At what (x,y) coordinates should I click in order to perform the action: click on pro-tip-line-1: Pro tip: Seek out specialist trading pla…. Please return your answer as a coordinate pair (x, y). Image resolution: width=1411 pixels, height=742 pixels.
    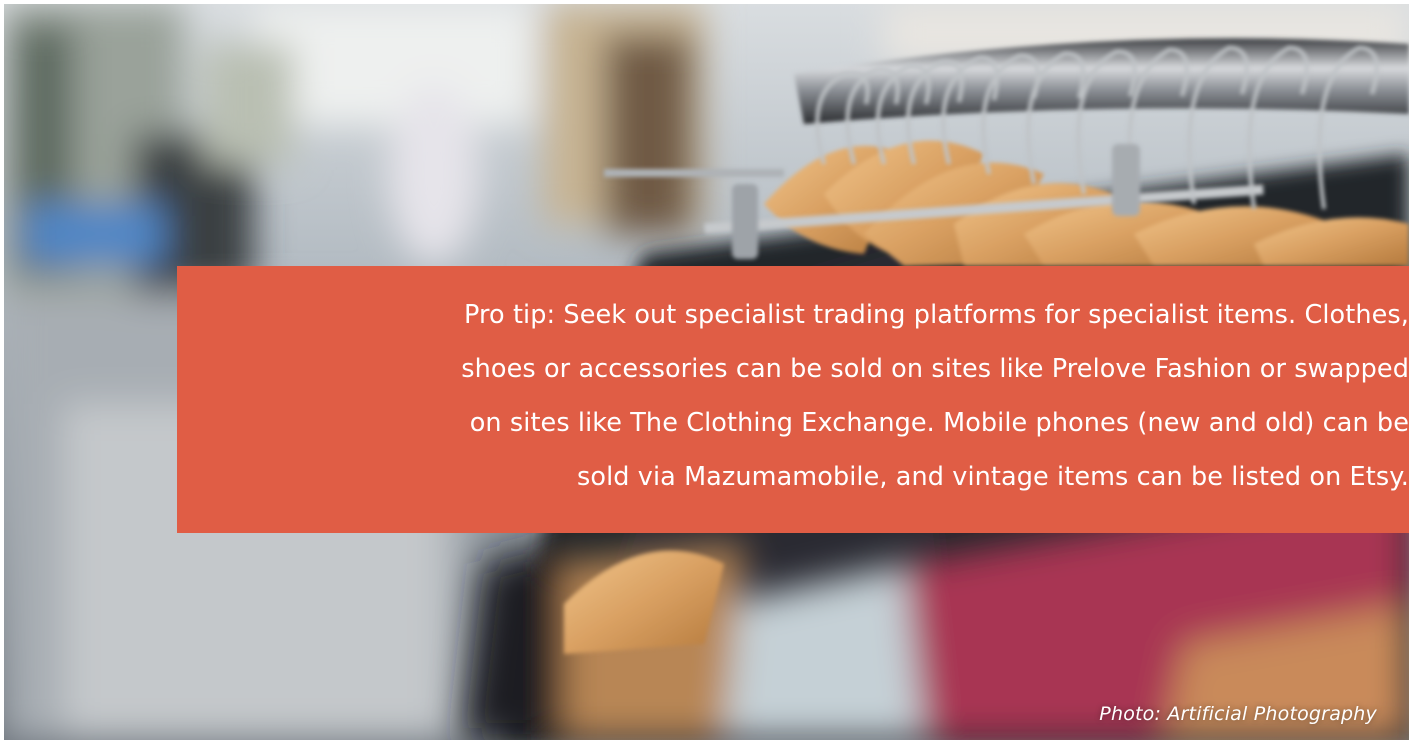
    Looking at the image, I should click on (936, 315).